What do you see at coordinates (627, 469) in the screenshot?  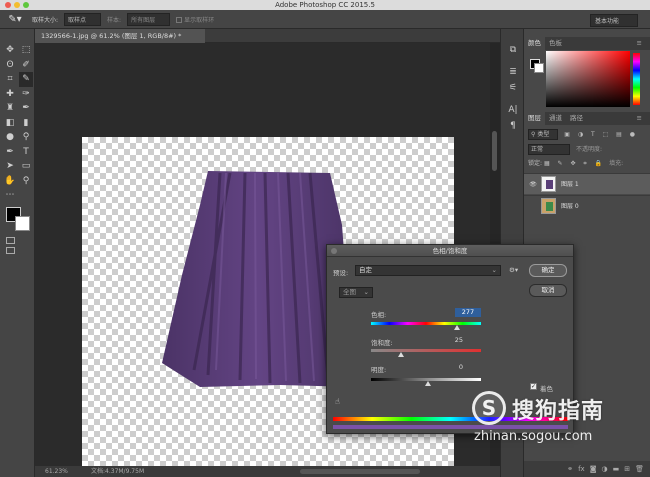 I see `new-layer-icon: ⊞` at bounding box center [627, 469].